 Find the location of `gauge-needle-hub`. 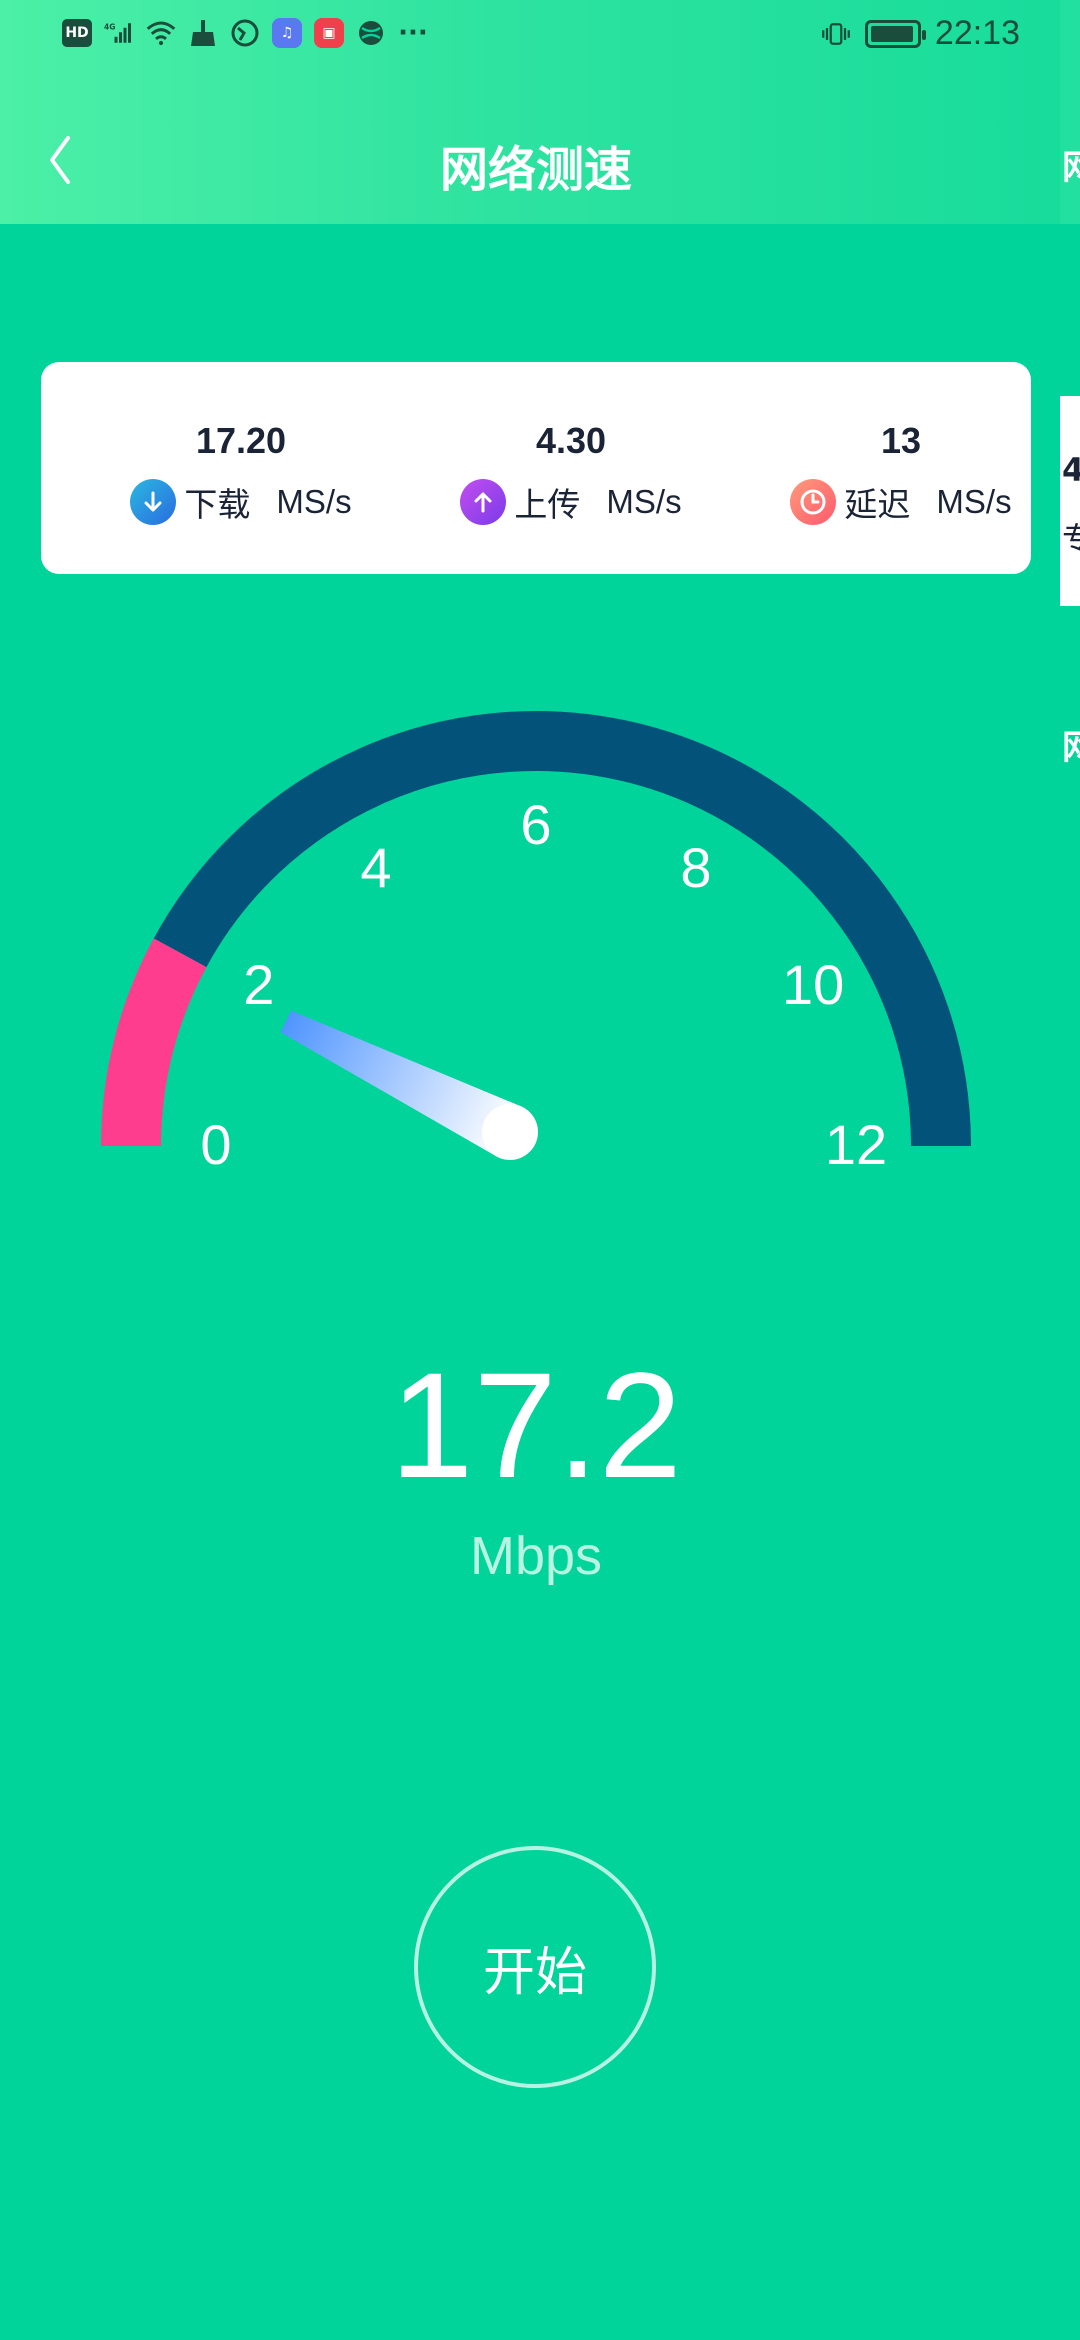

gauge-needle-hub is located at coordinates (510, 1132).